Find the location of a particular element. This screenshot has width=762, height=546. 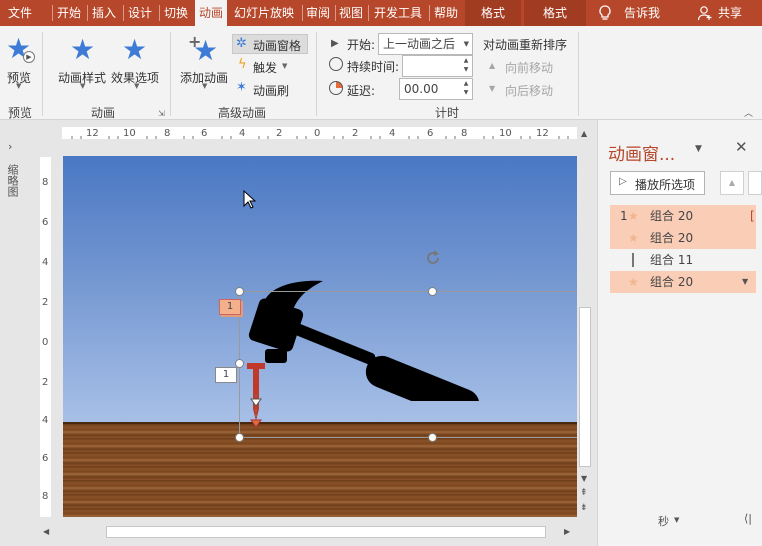

tab-format-2: 格式 is located at coordinates (555, 13).